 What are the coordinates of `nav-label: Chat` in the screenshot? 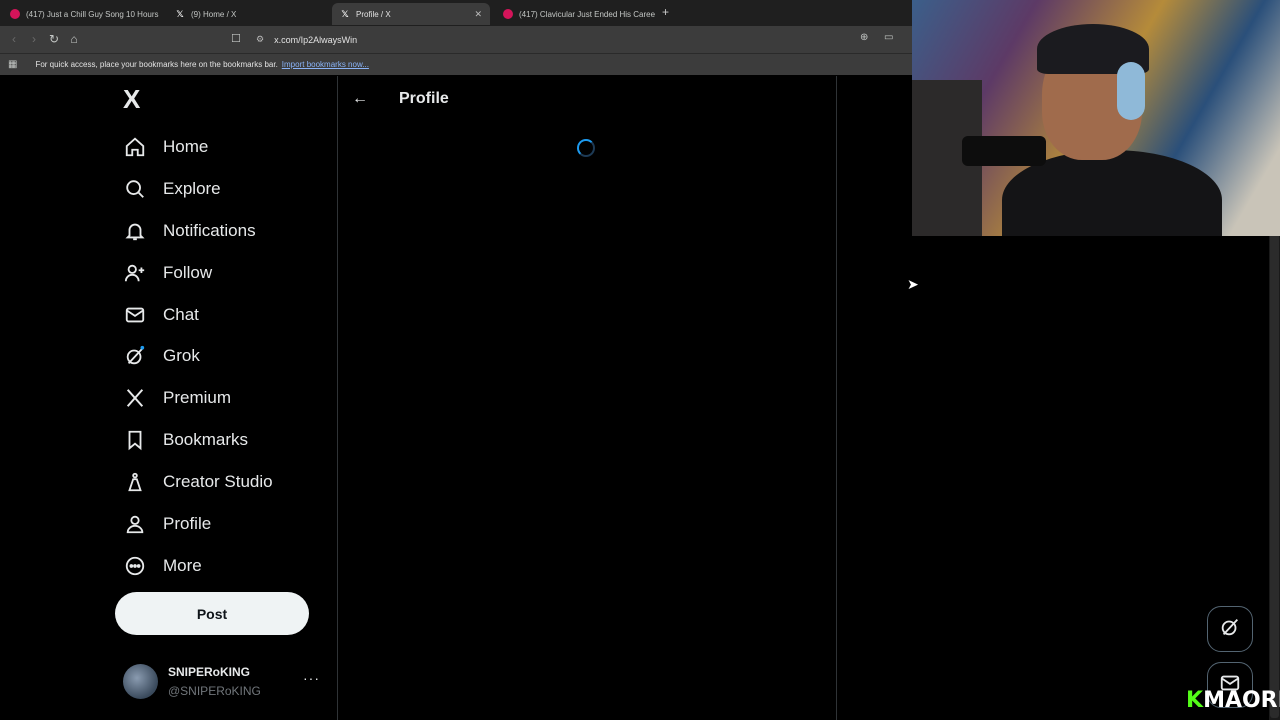 It's located at (181, 314).